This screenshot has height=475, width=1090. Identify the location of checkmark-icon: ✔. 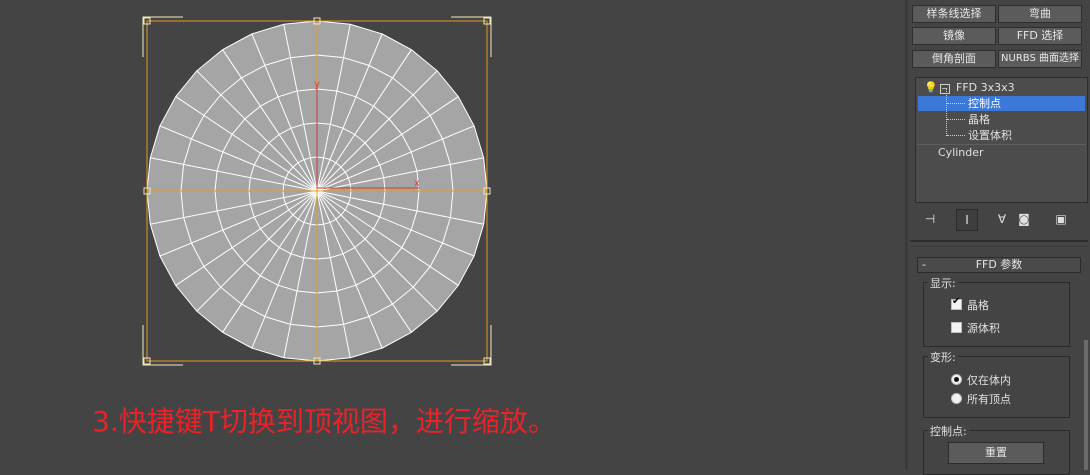
(956, 301).